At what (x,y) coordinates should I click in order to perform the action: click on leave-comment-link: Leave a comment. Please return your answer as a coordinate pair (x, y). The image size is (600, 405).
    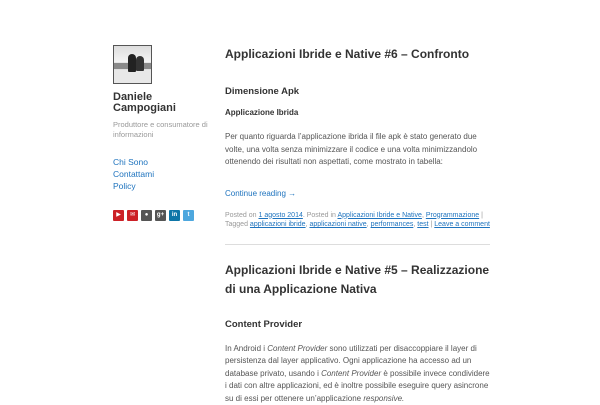
    Looking at the image, I should click on (462, 224).